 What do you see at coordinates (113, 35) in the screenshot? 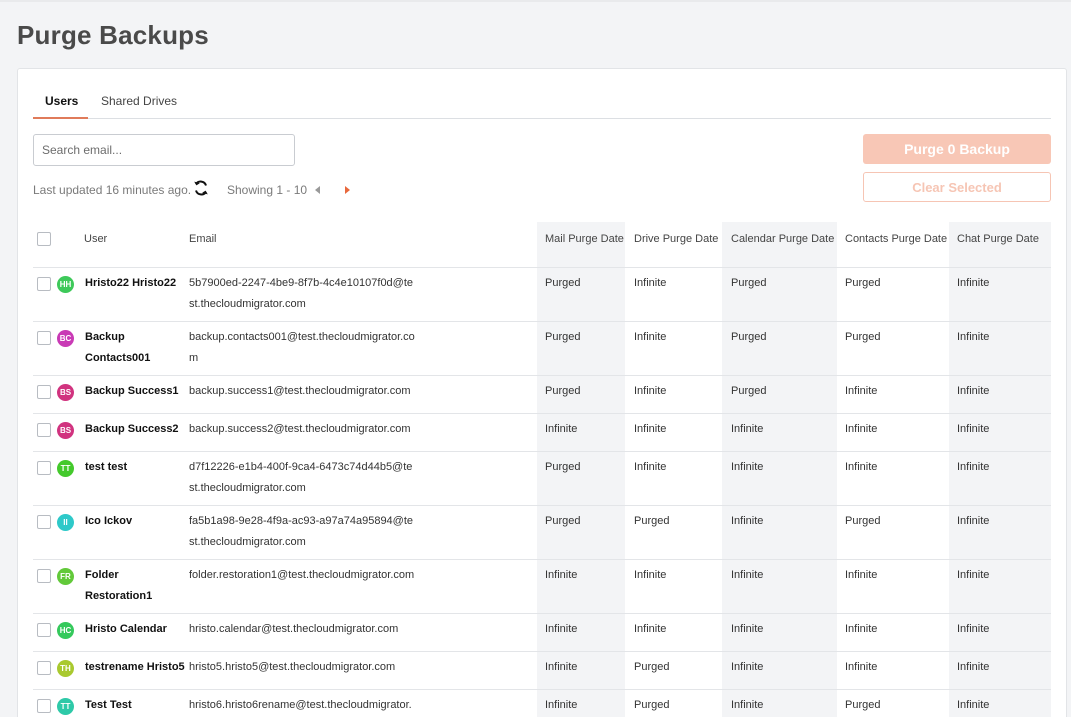
I see `page-title: Purge Backups` at bounding box center [113, 35].